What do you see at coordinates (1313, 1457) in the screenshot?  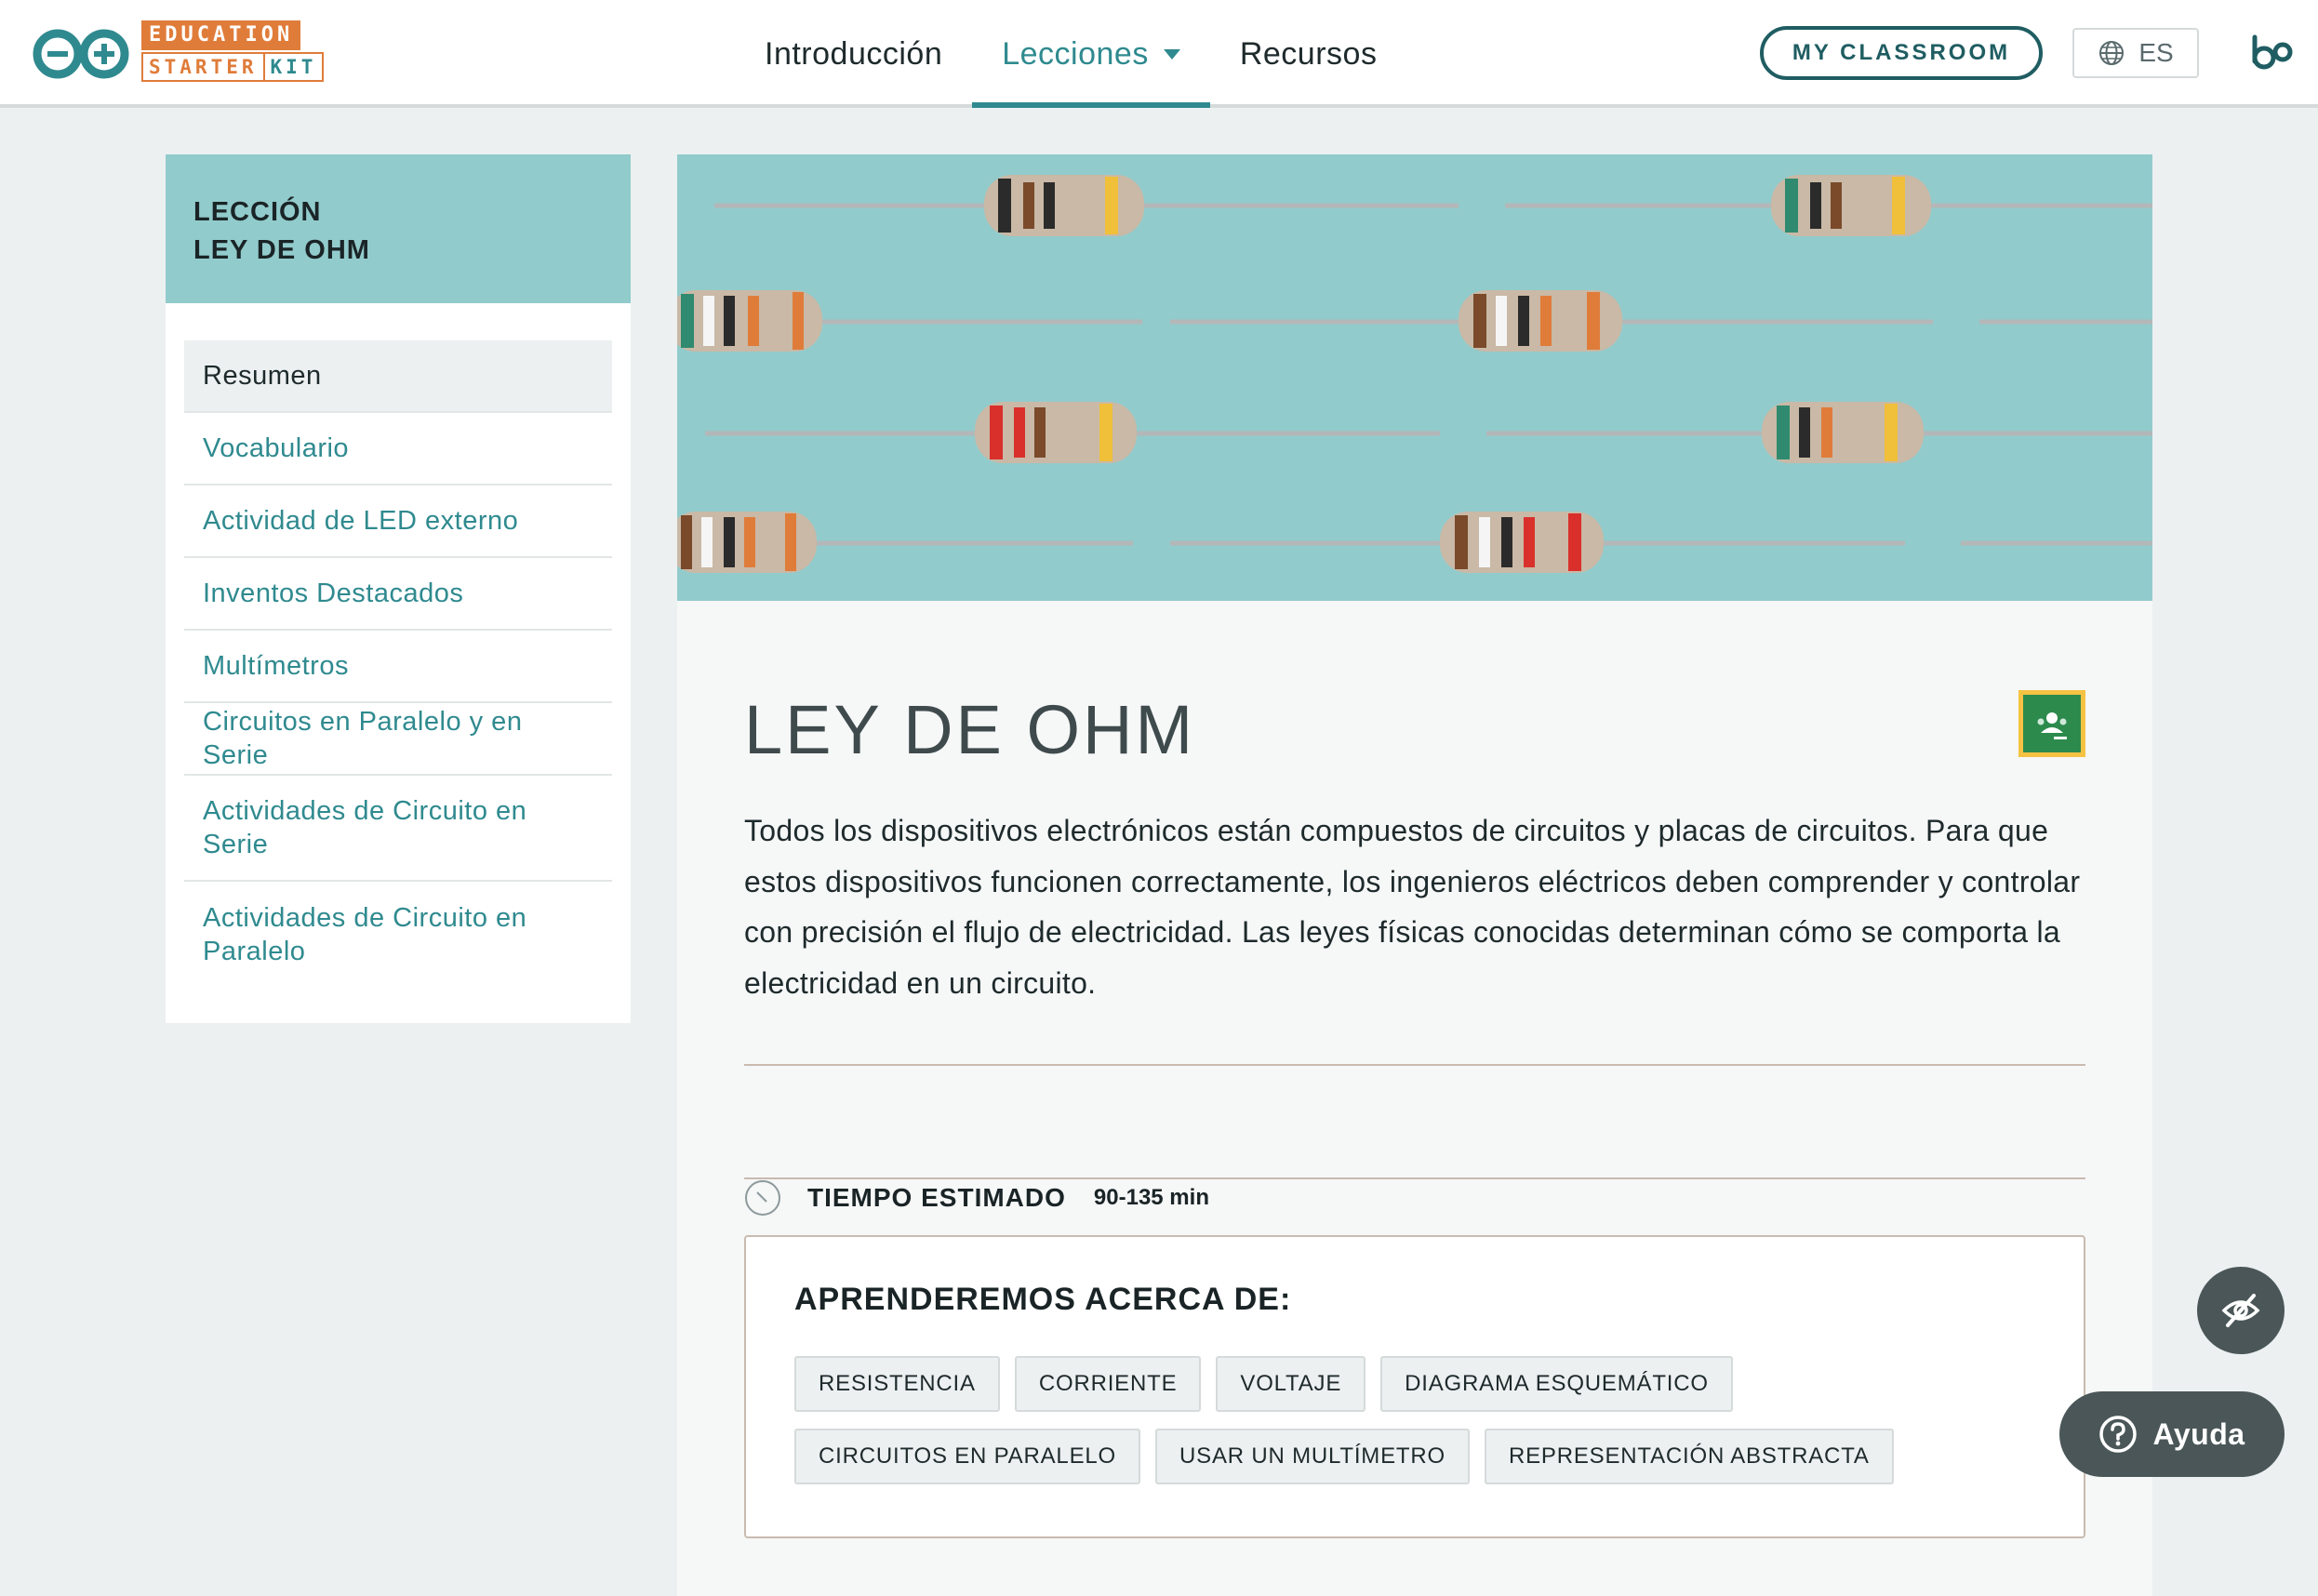 I see `topic-tag: USAR UN MULTÍMETRO` at bounding box center [1313, 1457].